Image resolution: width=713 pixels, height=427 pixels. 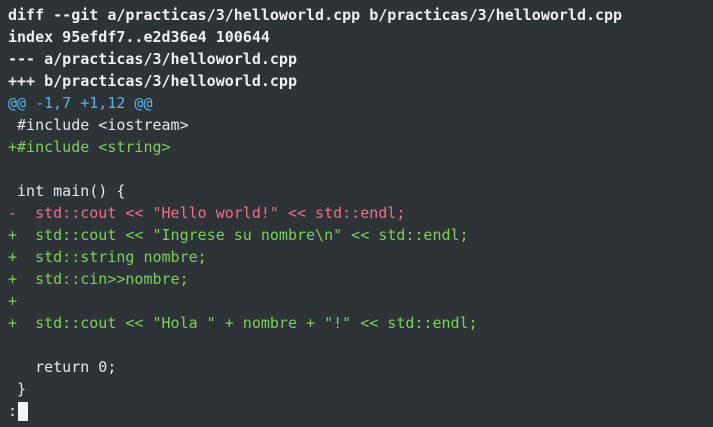 What do you see at coordinates (80, 103) in the screenshot?
I see `hunk-header: @@ -1,7 +1,12 @@` at bounding box center [80, 103].